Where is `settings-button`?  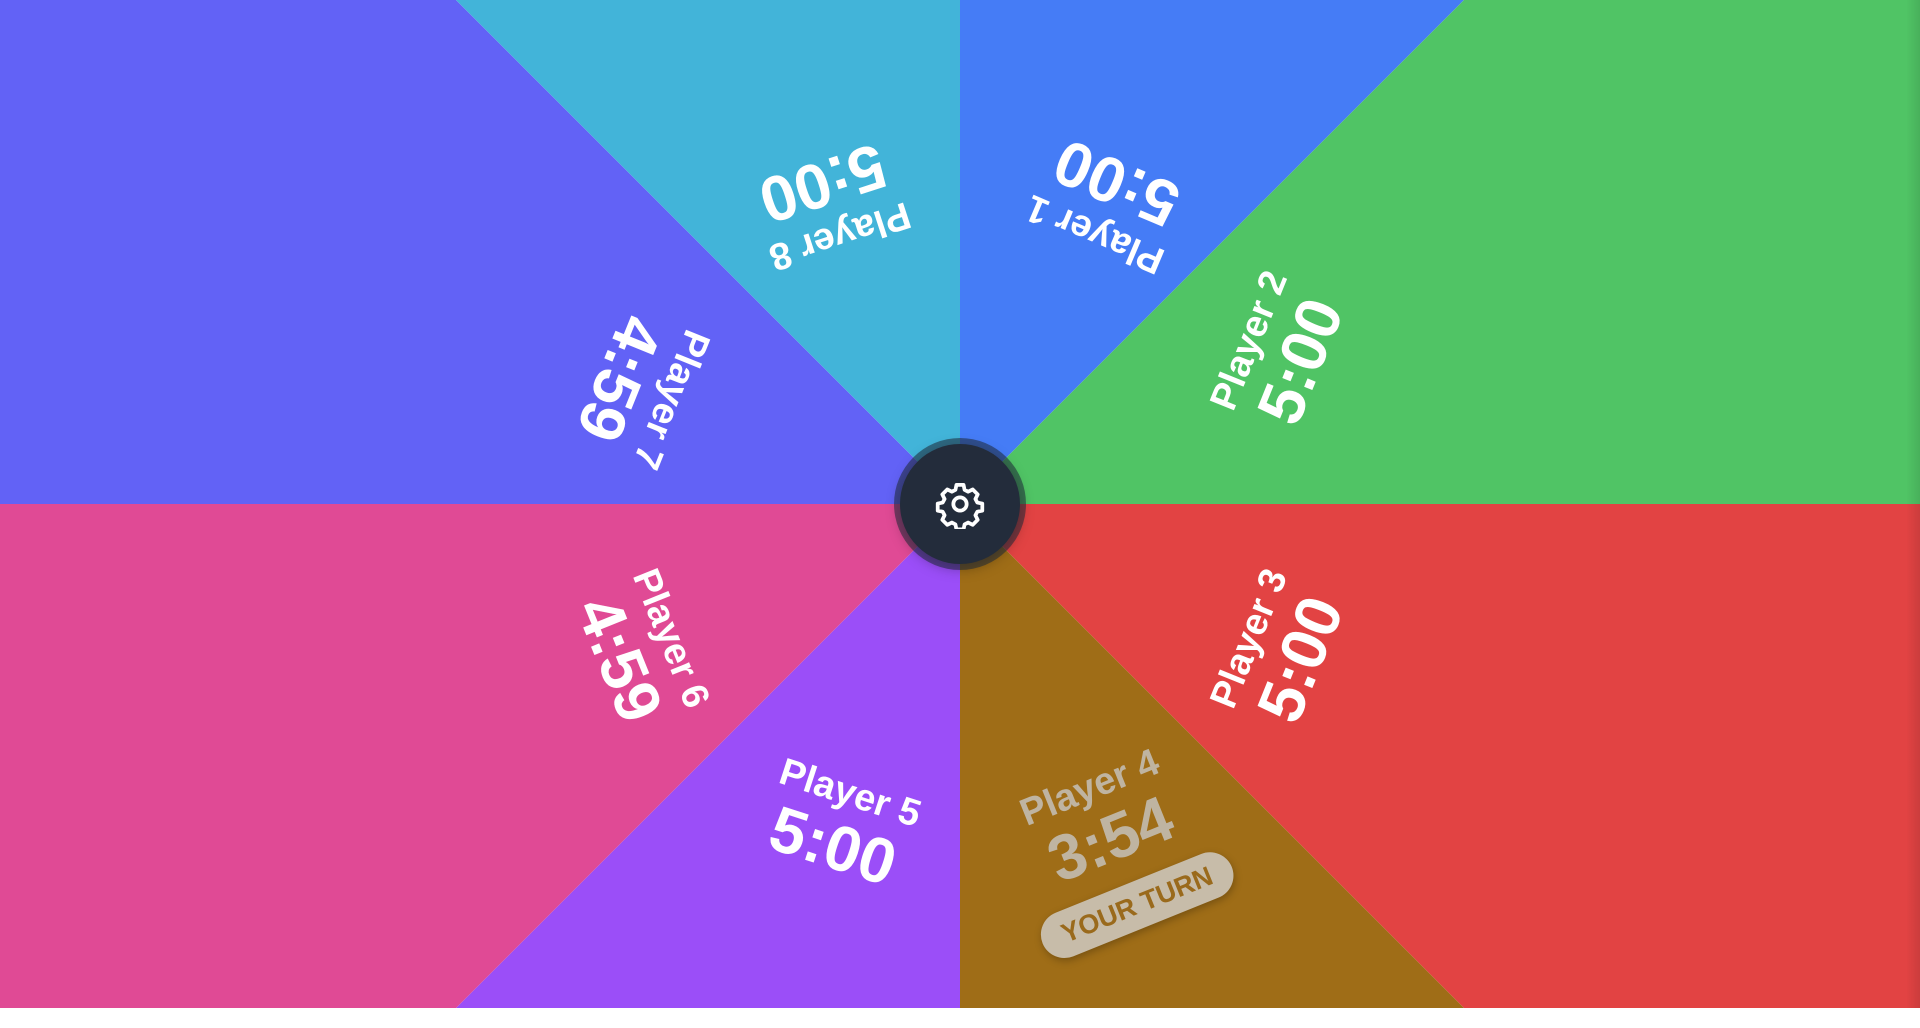
settings-button is located at coordinates (960, 504).